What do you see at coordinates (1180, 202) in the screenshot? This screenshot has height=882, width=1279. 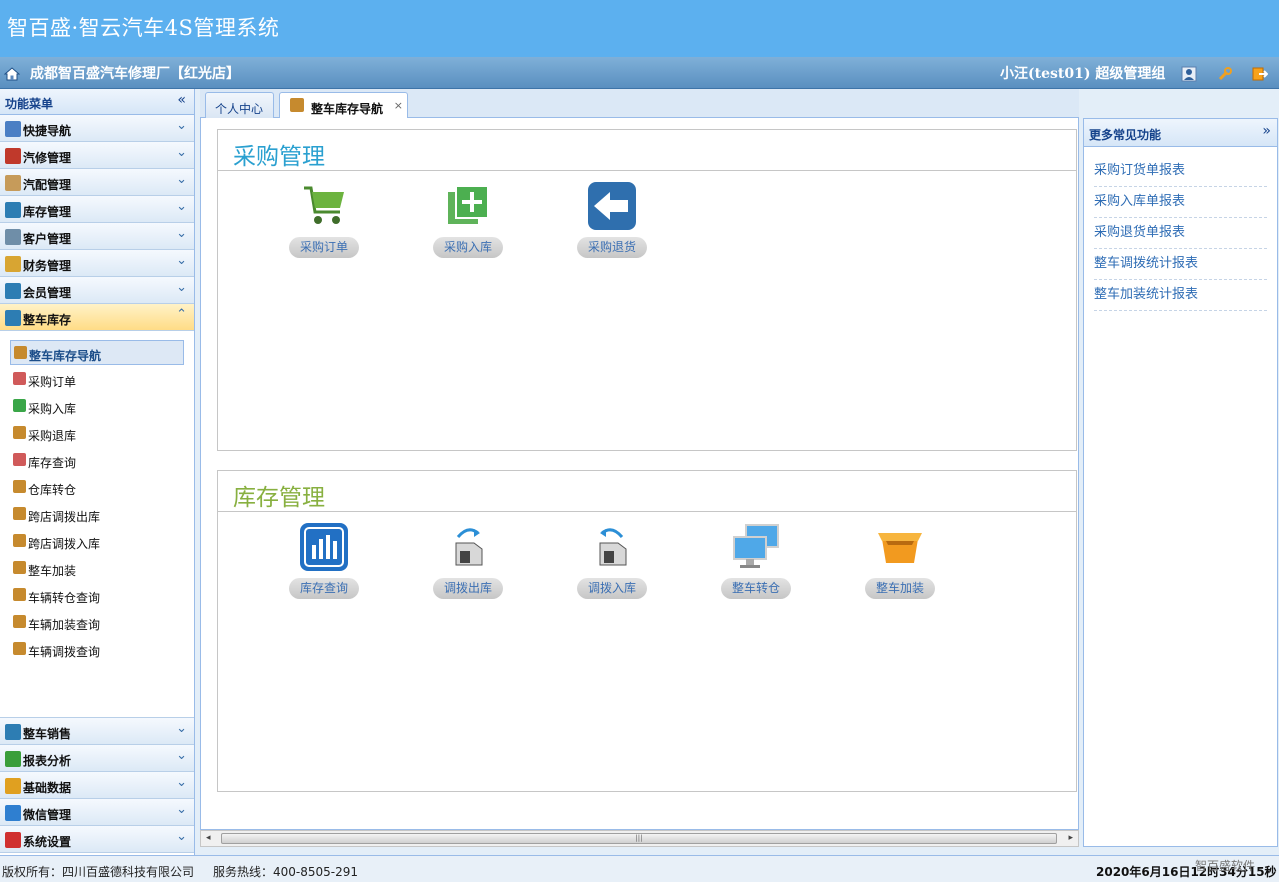 I see `report-link: 采购入库单报表` at bounding box center [1180, 202].